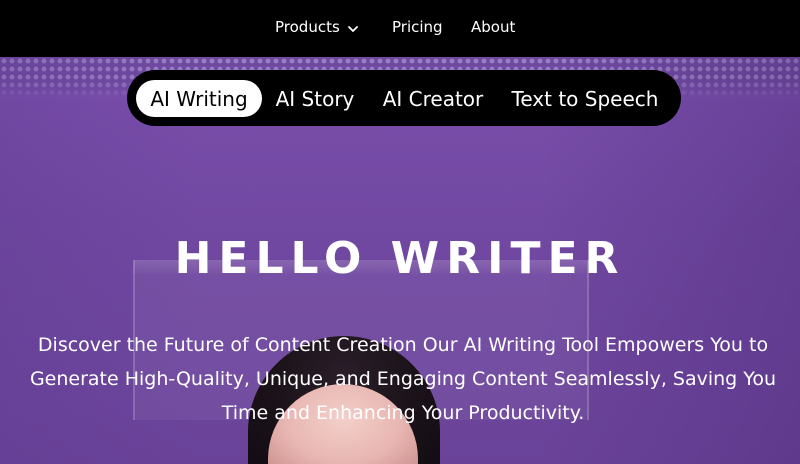 This screenshot has width=800, height=464. I want to click on top-navigation: Products Pricing About, so click(400, 28).